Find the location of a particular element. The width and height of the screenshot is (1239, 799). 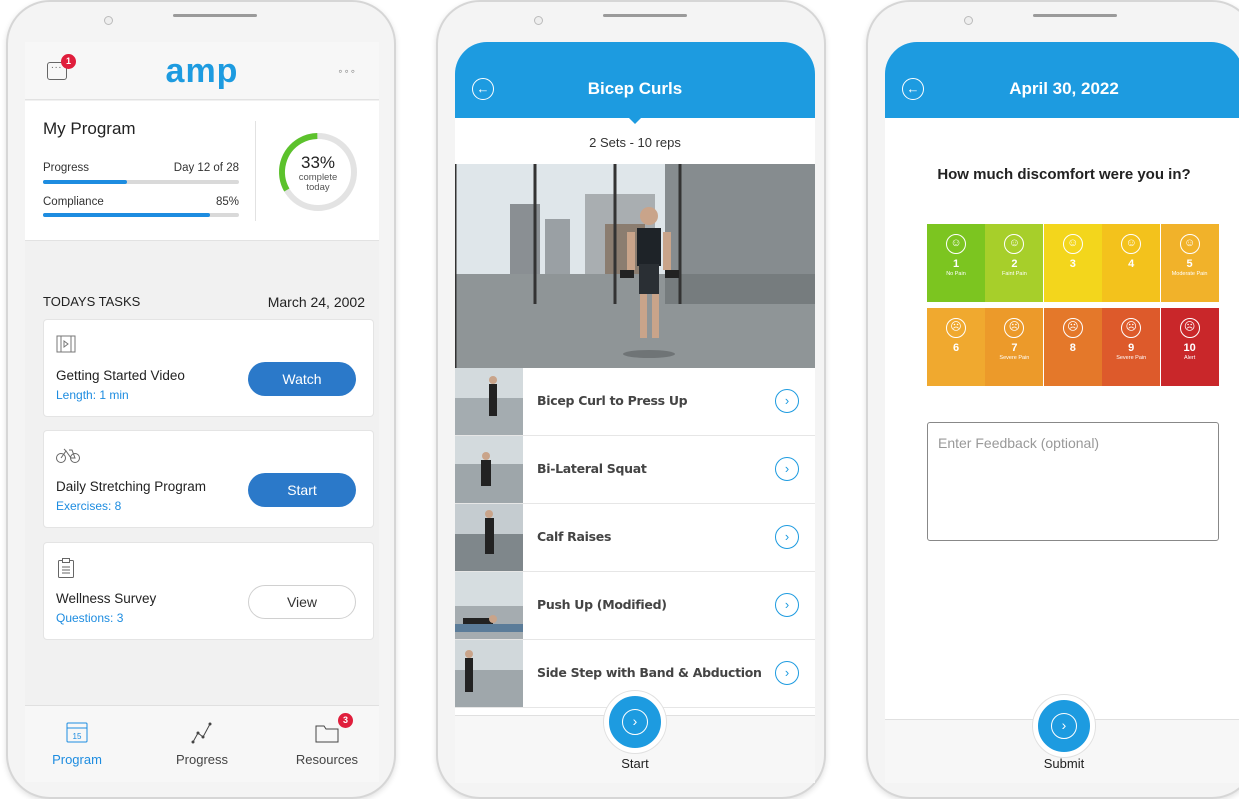

progress-bar is located at coordinates (141, 182).